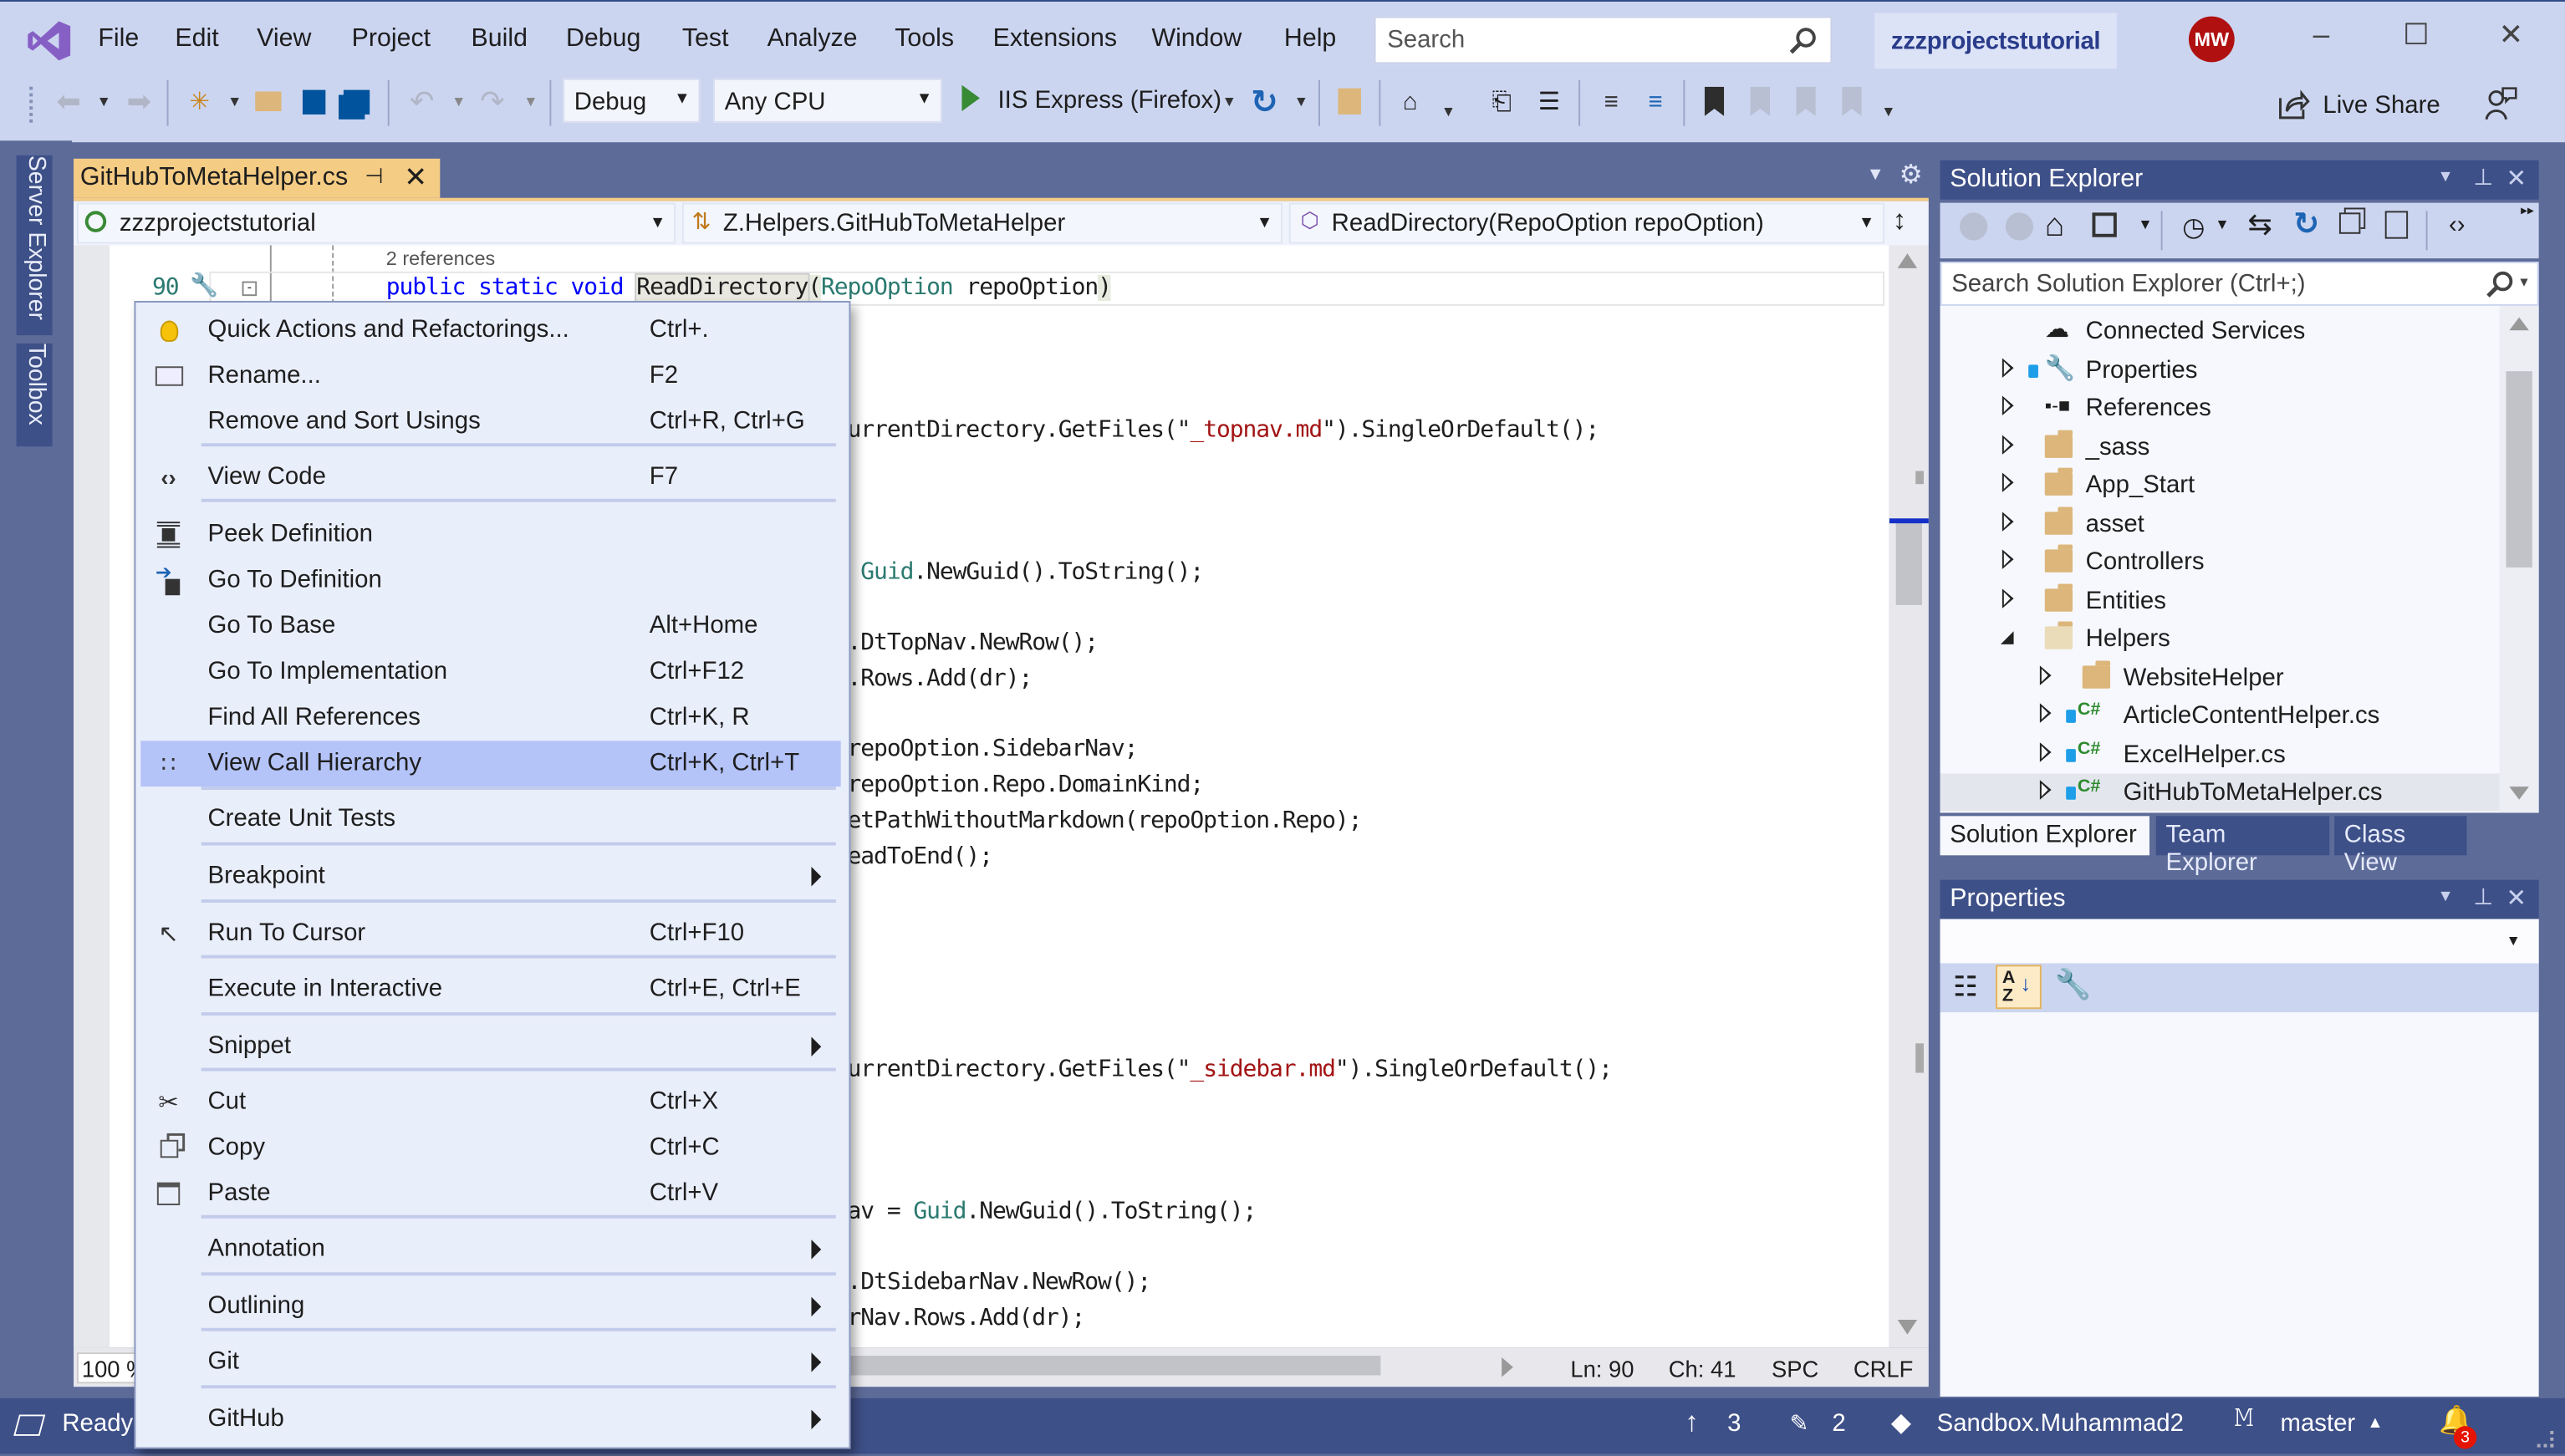 The image size is (2565, 1456). What do you see at coordinates (2220, 408) in the screenshot?
I see `tree-item-references: ▪-■ References` at bounding box center [2220, 408].